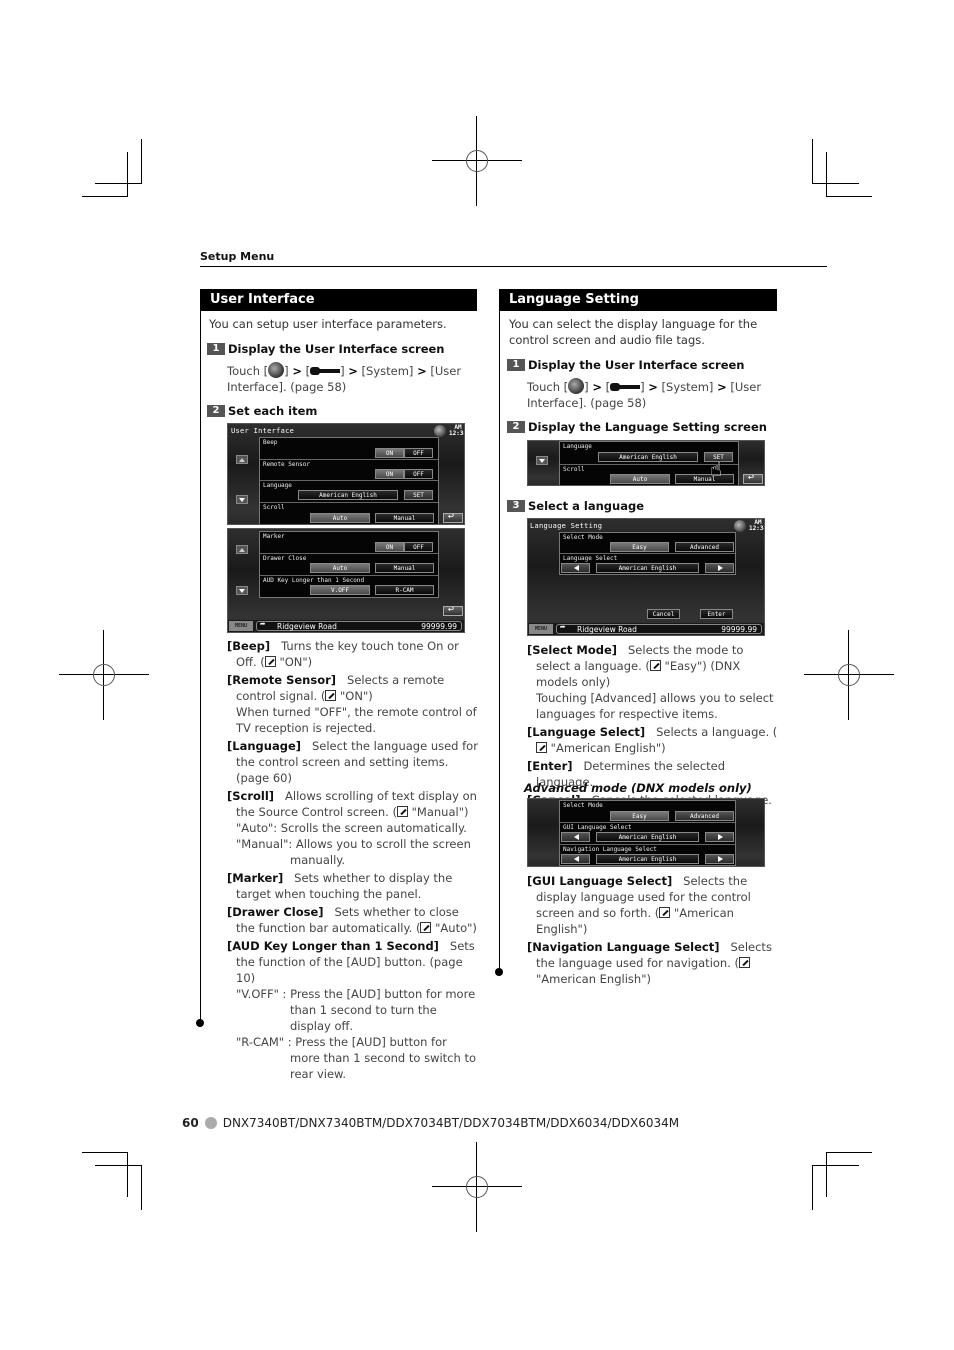 Image resolution: width=954 pixels, height=1350 pixels. I want to click on lang-step-1: 1 Display the User Interface screen, so click(626, 365).